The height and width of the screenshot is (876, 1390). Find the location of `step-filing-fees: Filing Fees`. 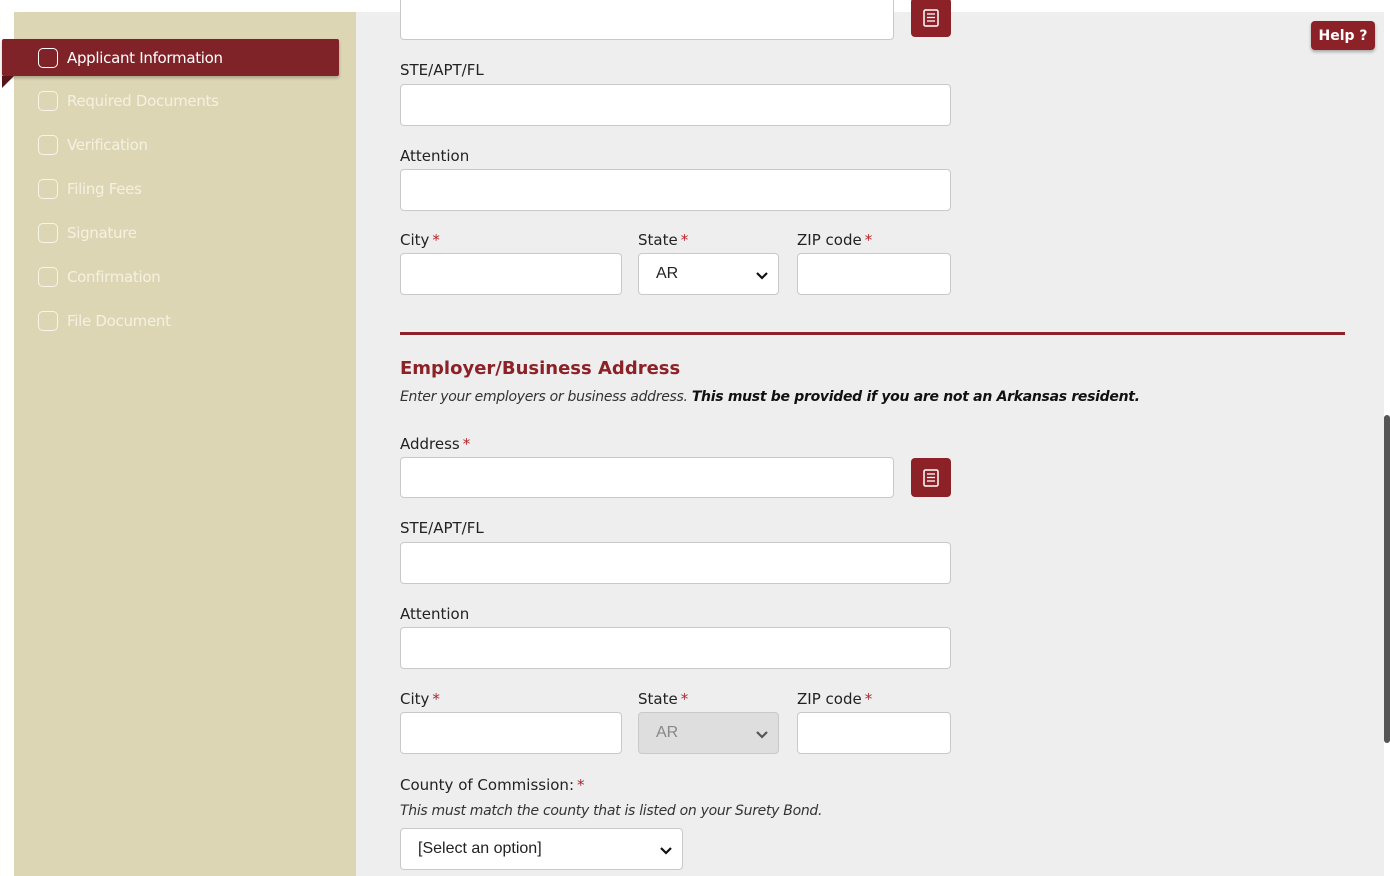

step-filing-fees: Filing Fees is located at coordinates (90, 189).